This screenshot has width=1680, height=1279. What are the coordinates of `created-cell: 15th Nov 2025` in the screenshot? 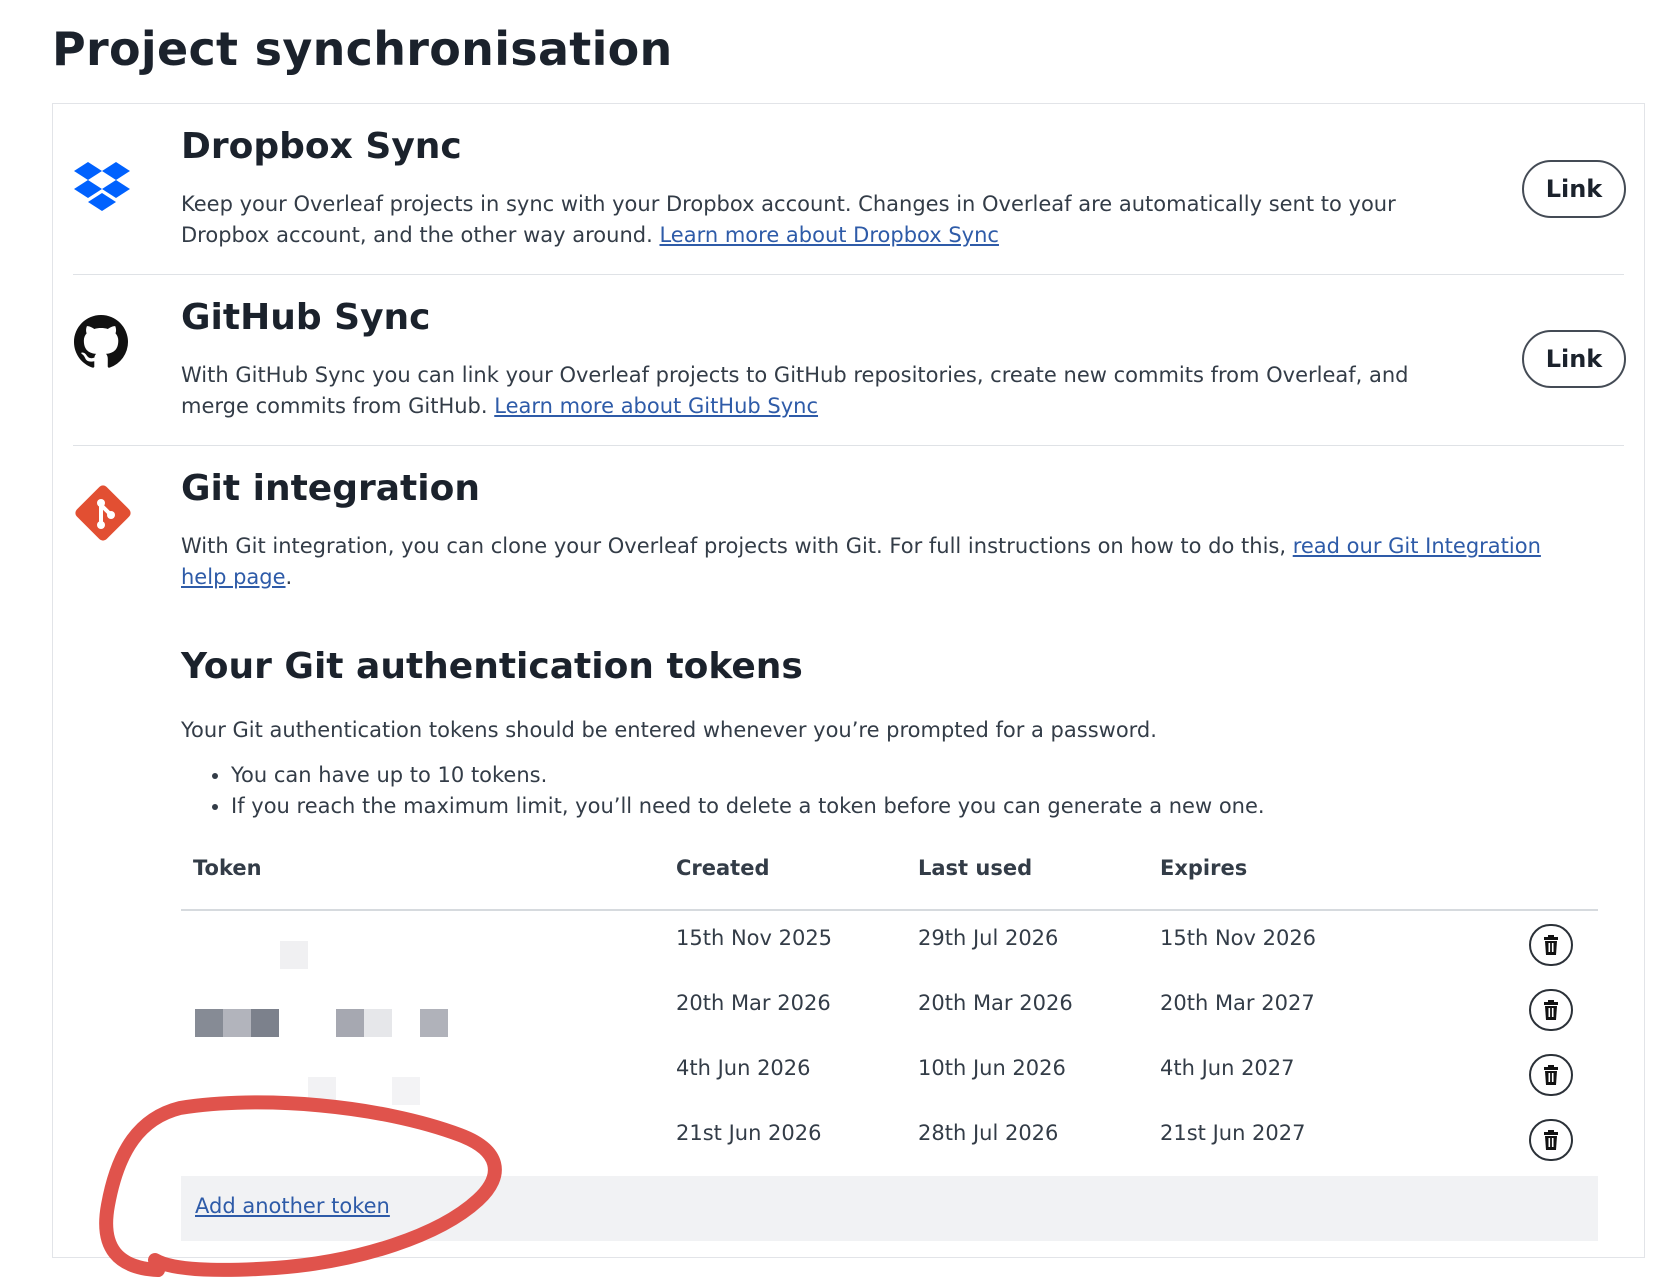 It's located at (754, 938).